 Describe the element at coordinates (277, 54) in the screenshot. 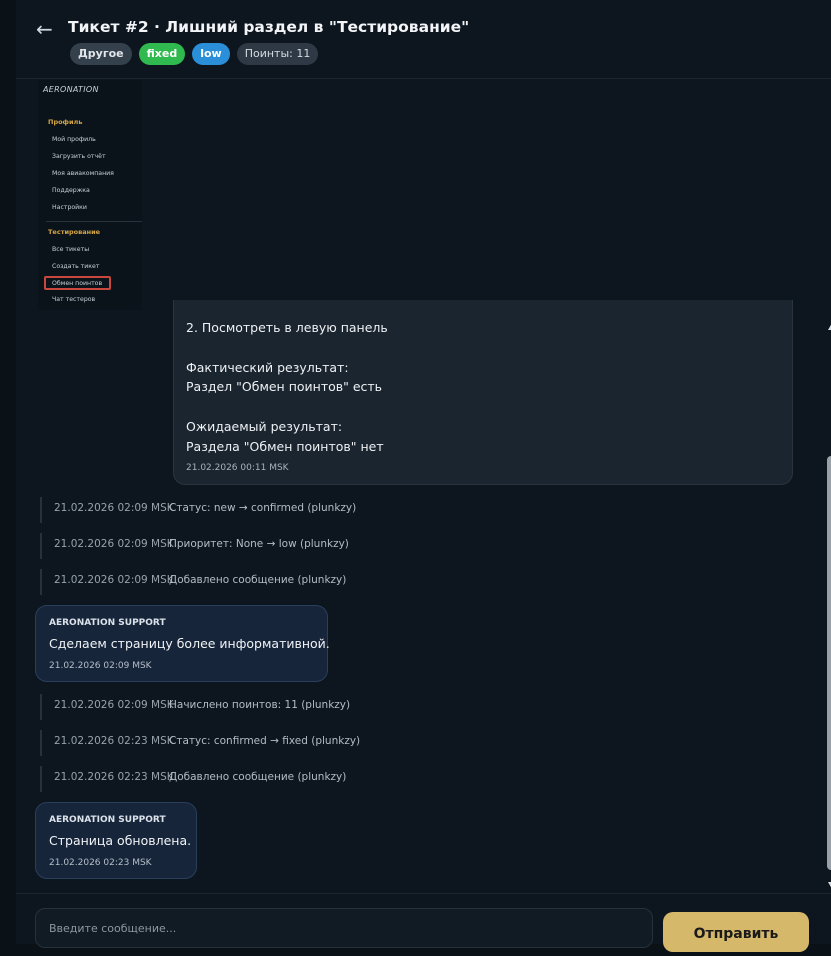

I see `points-badge: Поинты: 11` at that location.